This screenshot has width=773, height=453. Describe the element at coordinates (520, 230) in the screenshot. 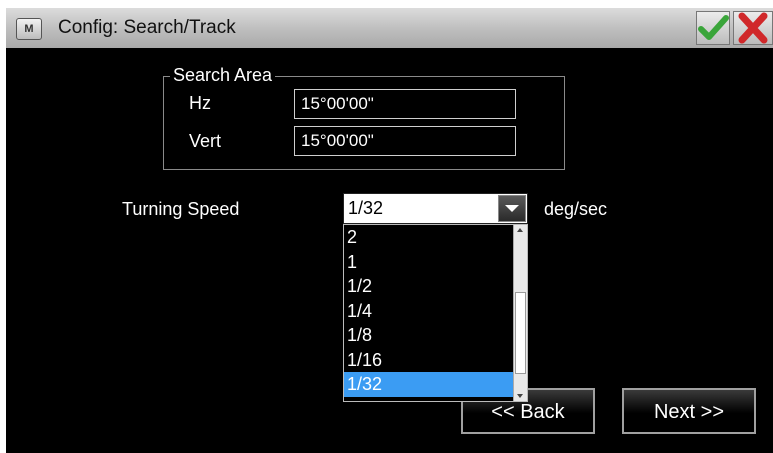

I see `scroll-up-icon` at that location.